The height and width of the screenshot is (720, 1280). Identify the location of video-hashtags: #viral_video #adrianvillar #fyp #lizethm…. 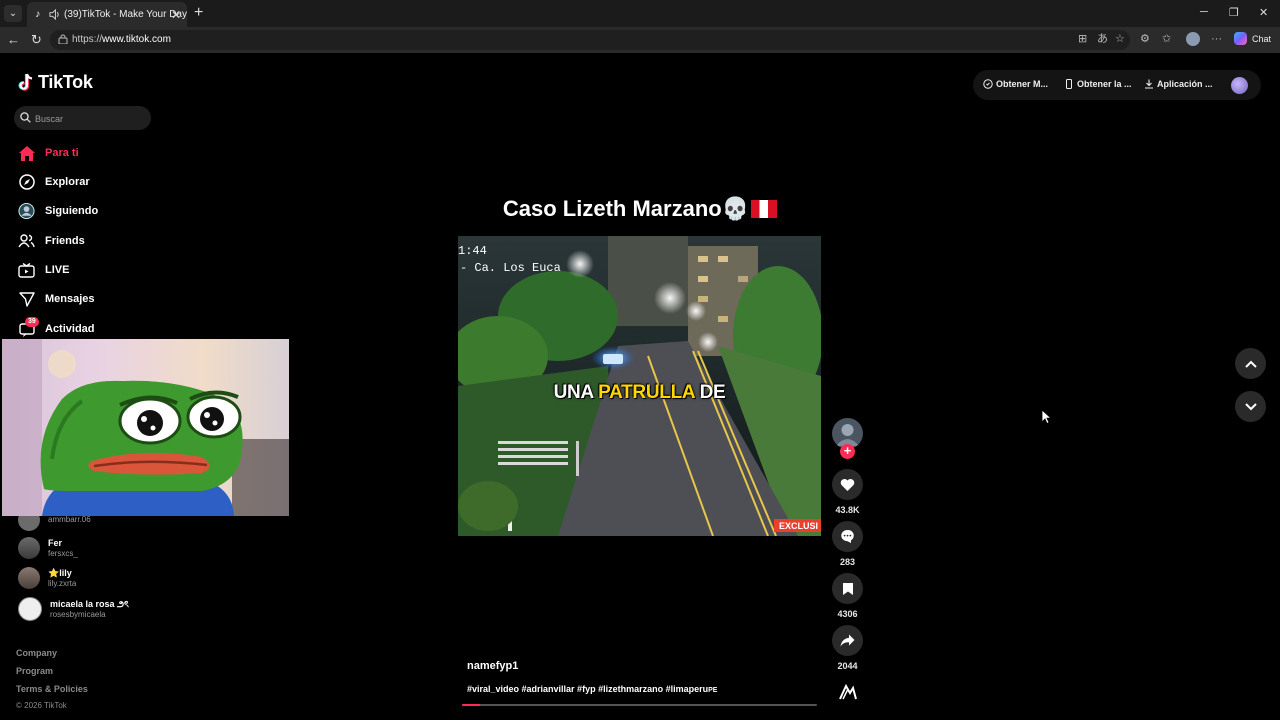
(592, 689).